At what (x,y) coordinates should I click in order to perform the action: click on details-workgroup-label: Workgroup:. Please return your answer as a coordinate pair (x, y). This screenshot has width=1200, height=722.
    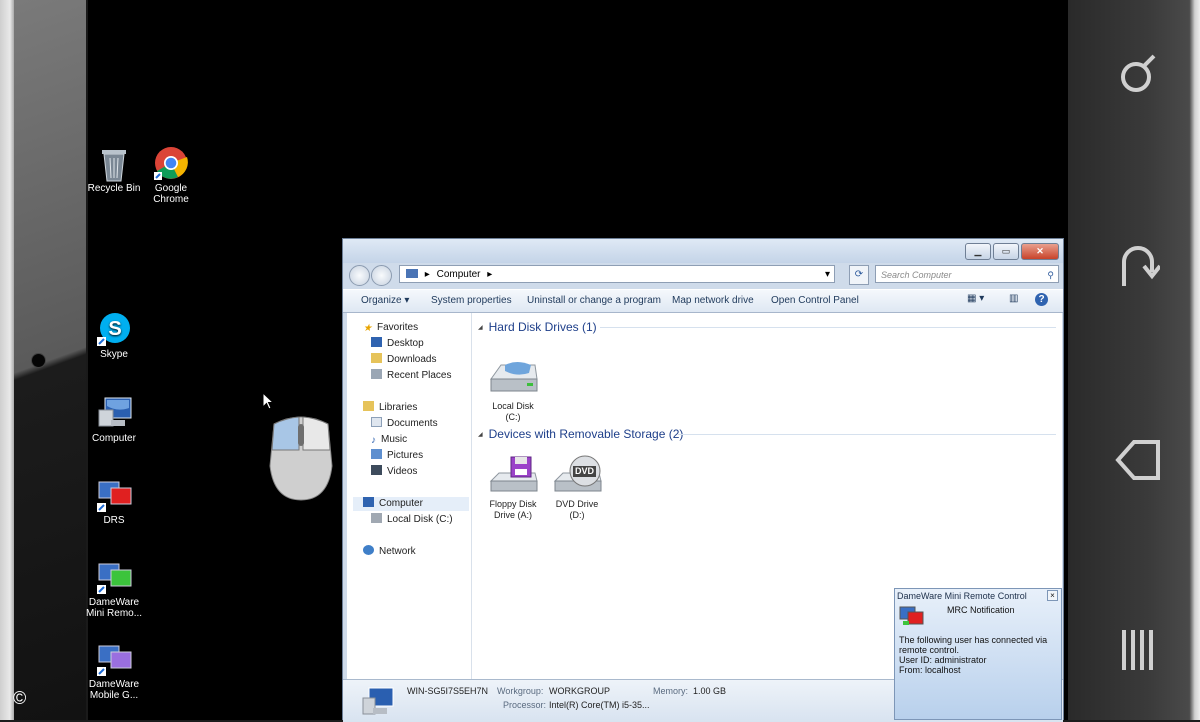
    Looking at the image, I should click on (520, 691).